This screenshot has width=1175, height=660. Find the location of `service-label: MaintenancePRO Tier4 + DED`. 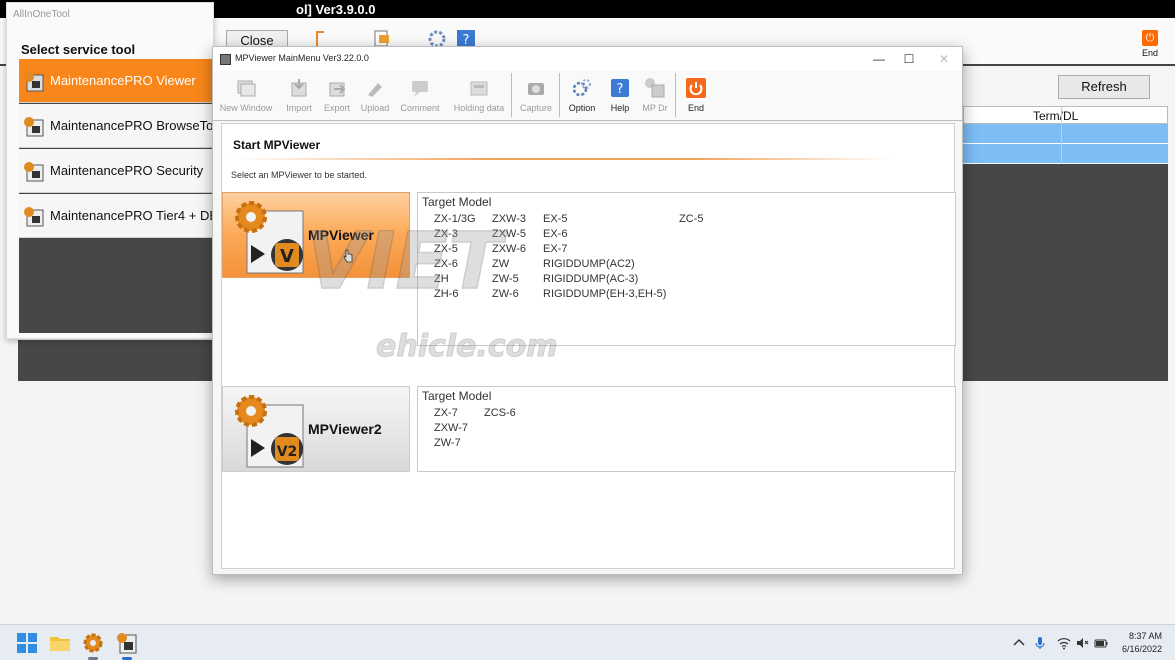

service-label: MaintenancePRO Tier4 + DED is located at coordinates (132, 215).